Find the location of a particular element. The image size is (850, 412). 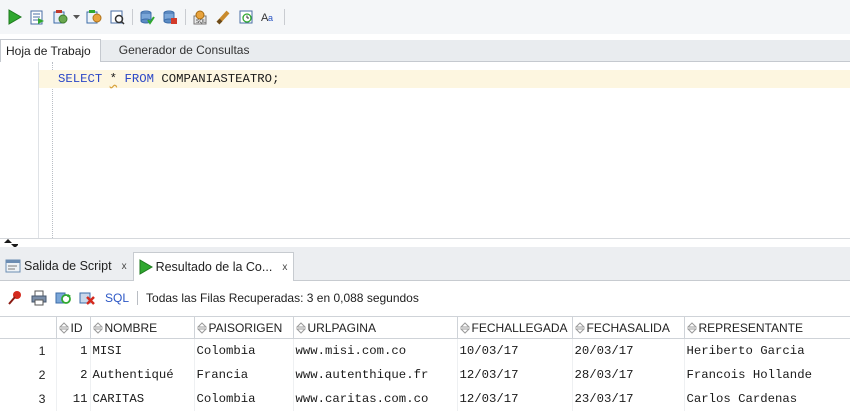

cell-fechasalida: 23/03/17 is located at coordinates (628, 398).